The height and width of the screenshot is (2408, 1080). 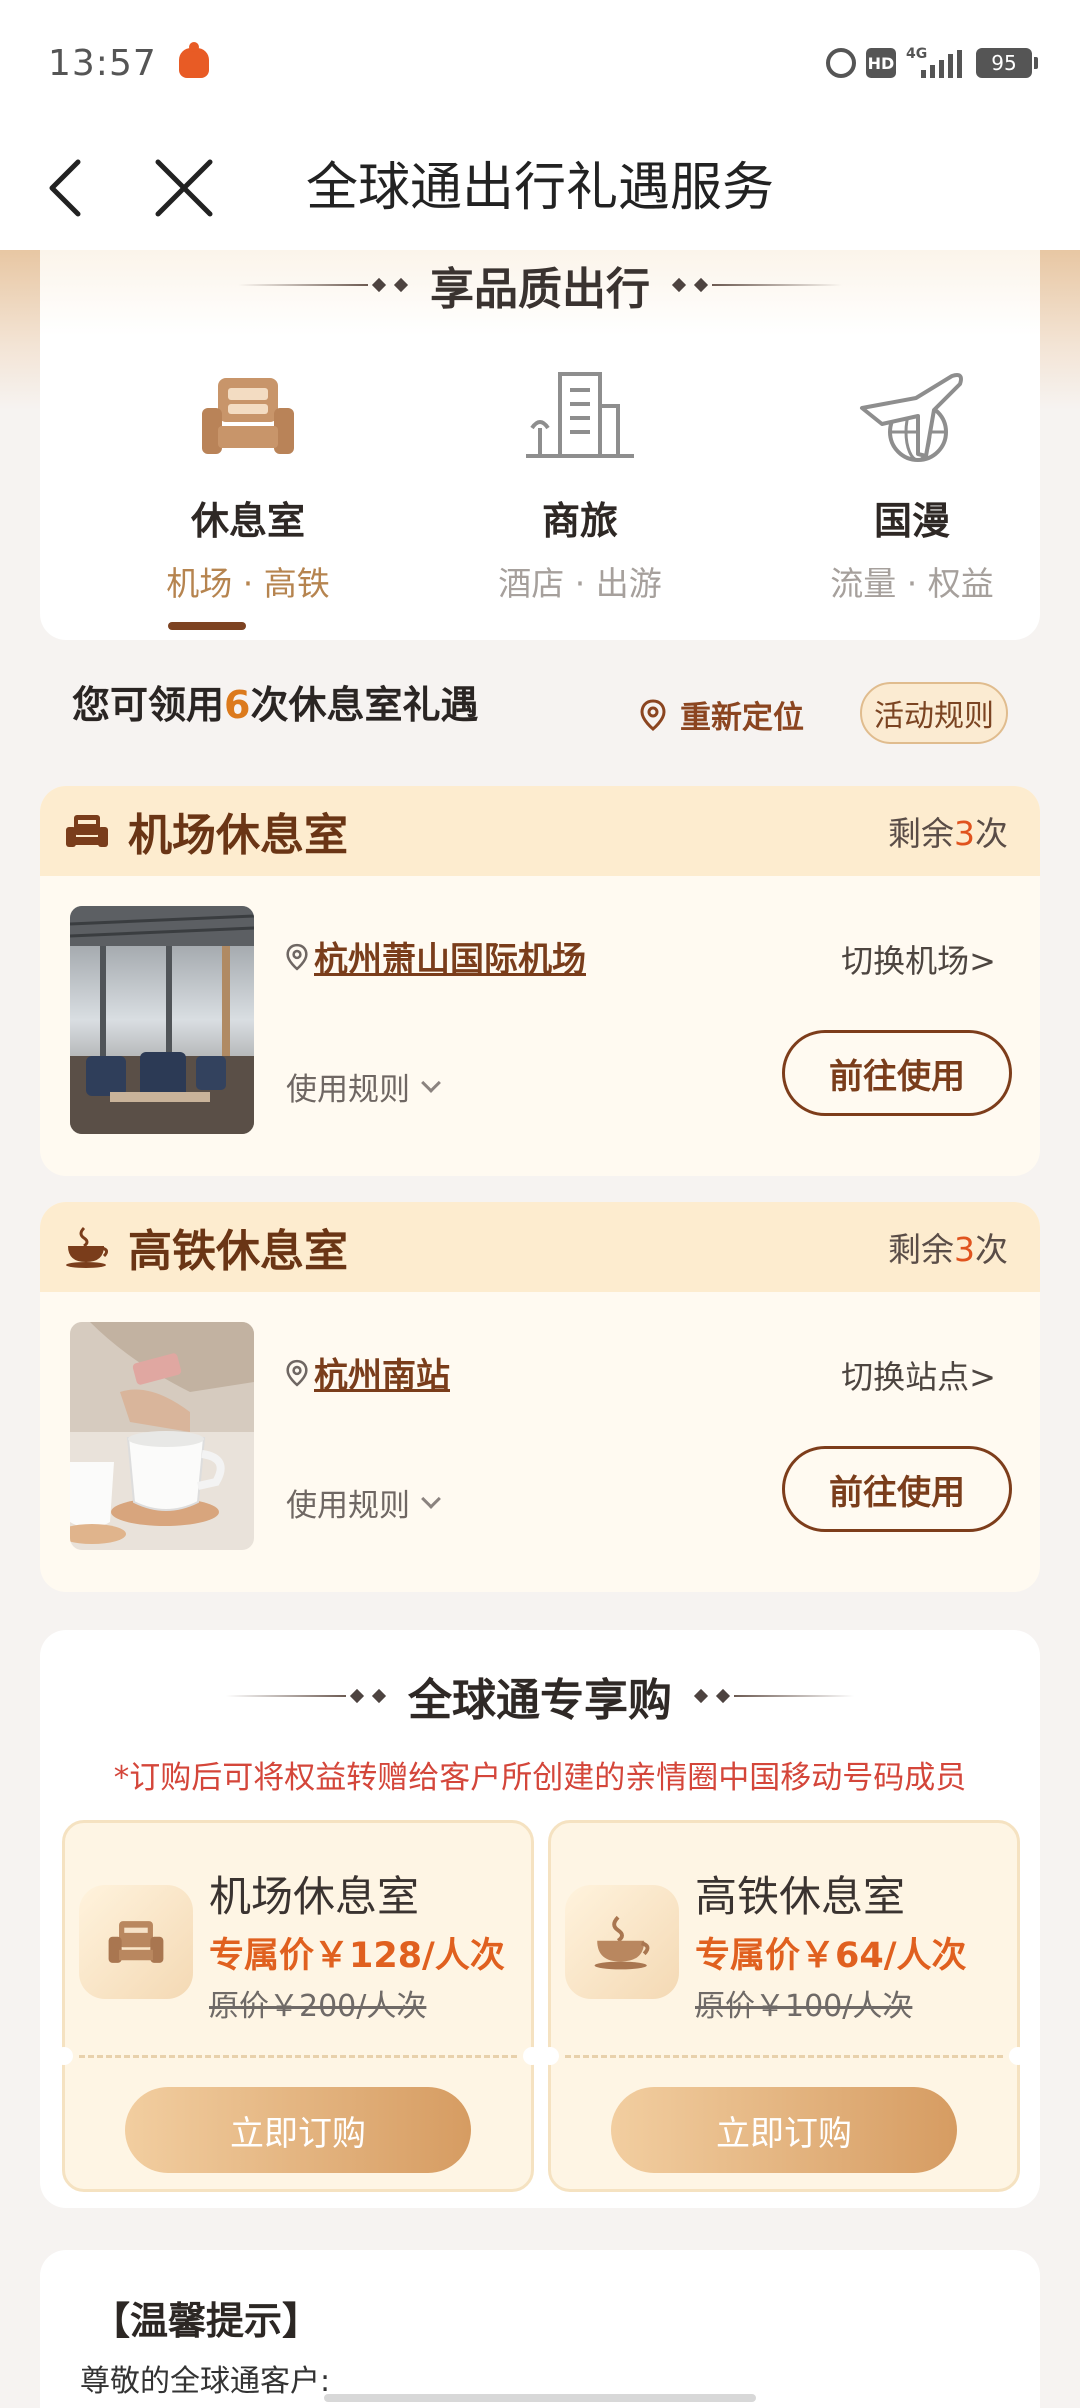 I want to click on home-indicator, so click(x=540, y=2398).